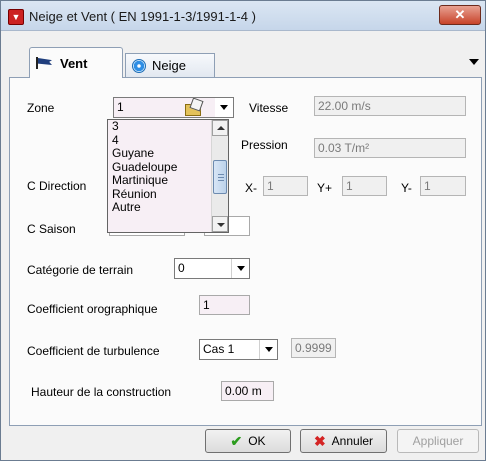 This screenshot has height=461, width=486. Describe the element at coordinates (168, 126) in the screenshot. I see `dropdown-item: 3` at that location.